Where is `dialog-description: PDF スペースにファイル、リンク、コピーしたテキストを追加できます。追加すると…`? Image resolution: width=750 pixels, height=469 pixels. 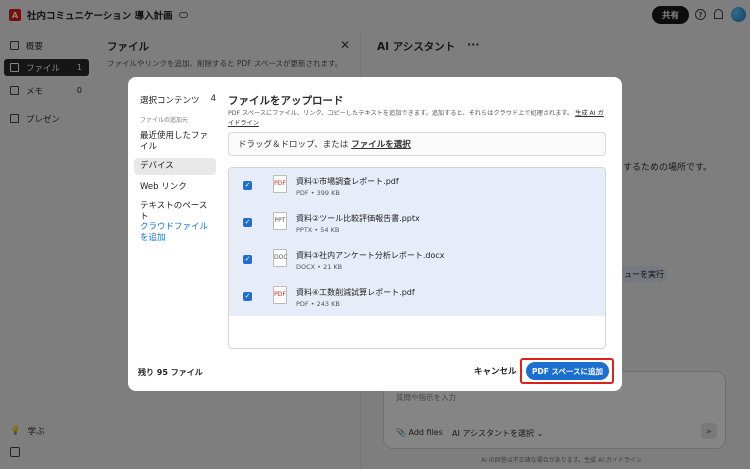 dialog-description: PDF スペースにファイル、リンク、コピーしたテキストを追加できます。追加すると… is located at coordinates (418, 119).